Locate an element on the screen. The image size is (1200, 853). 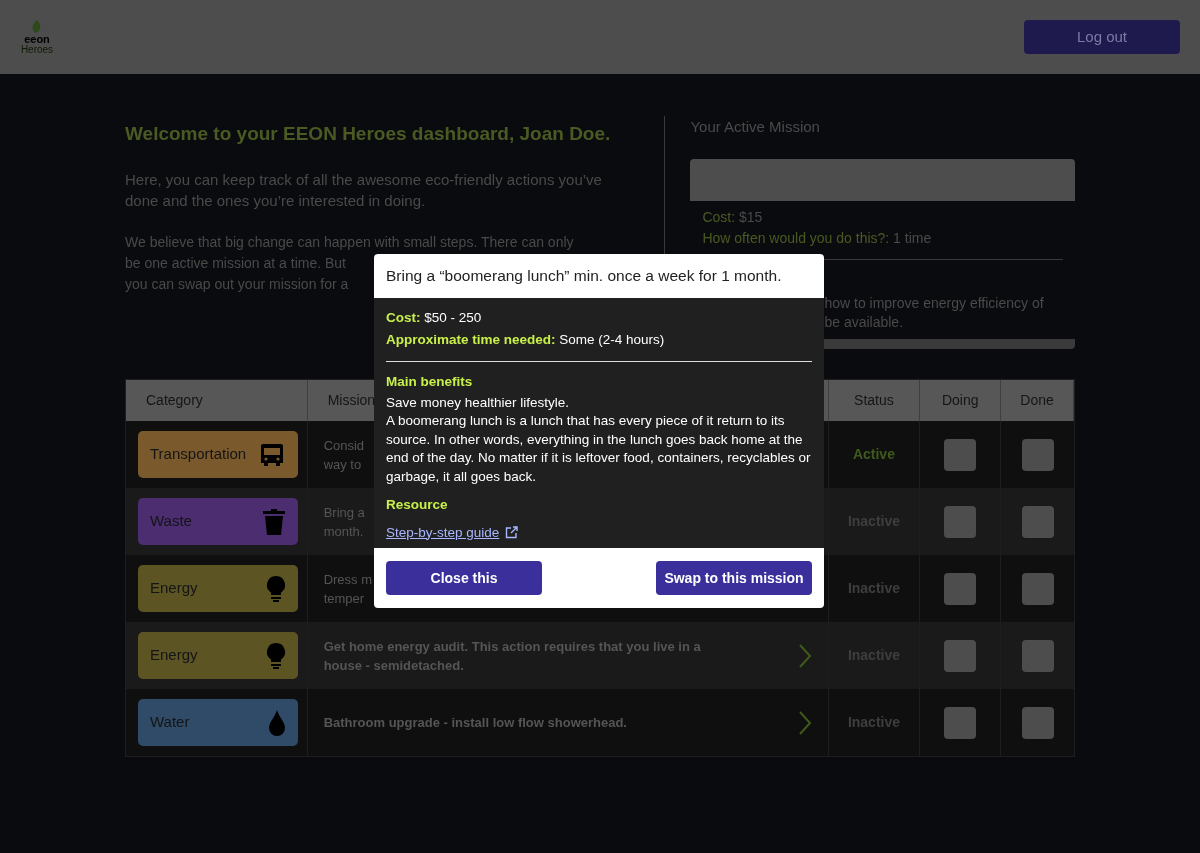
category-label: Waste is located at coordinates (171, 521).